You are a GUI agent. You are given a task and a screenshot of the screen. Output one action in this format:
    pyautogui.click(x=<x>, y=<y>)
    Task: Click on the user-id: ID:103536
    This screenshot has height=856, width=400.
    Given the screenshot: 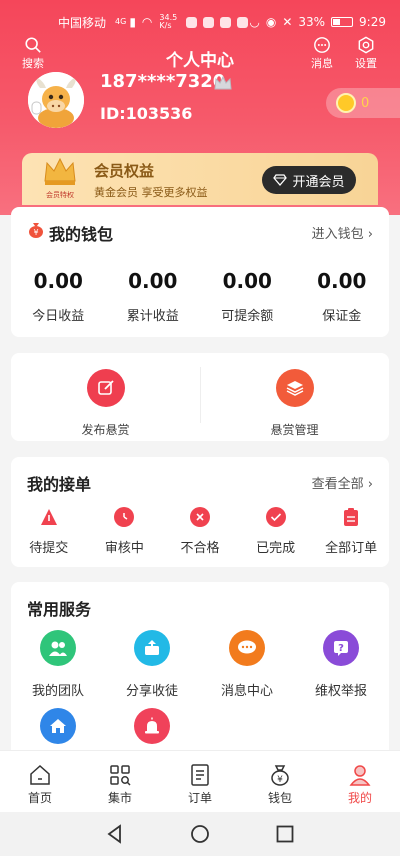 What is the action you would take?
    pyautogui.click(x=146, y=113)
    